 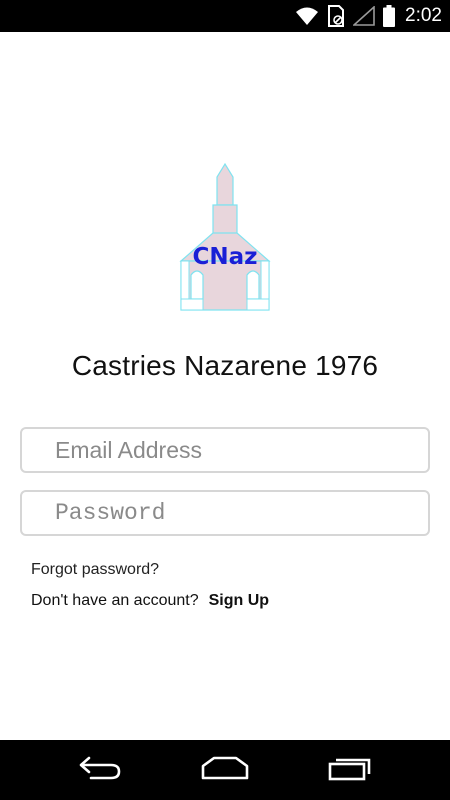 I want to click on password-field, so click(x=225, y=513).